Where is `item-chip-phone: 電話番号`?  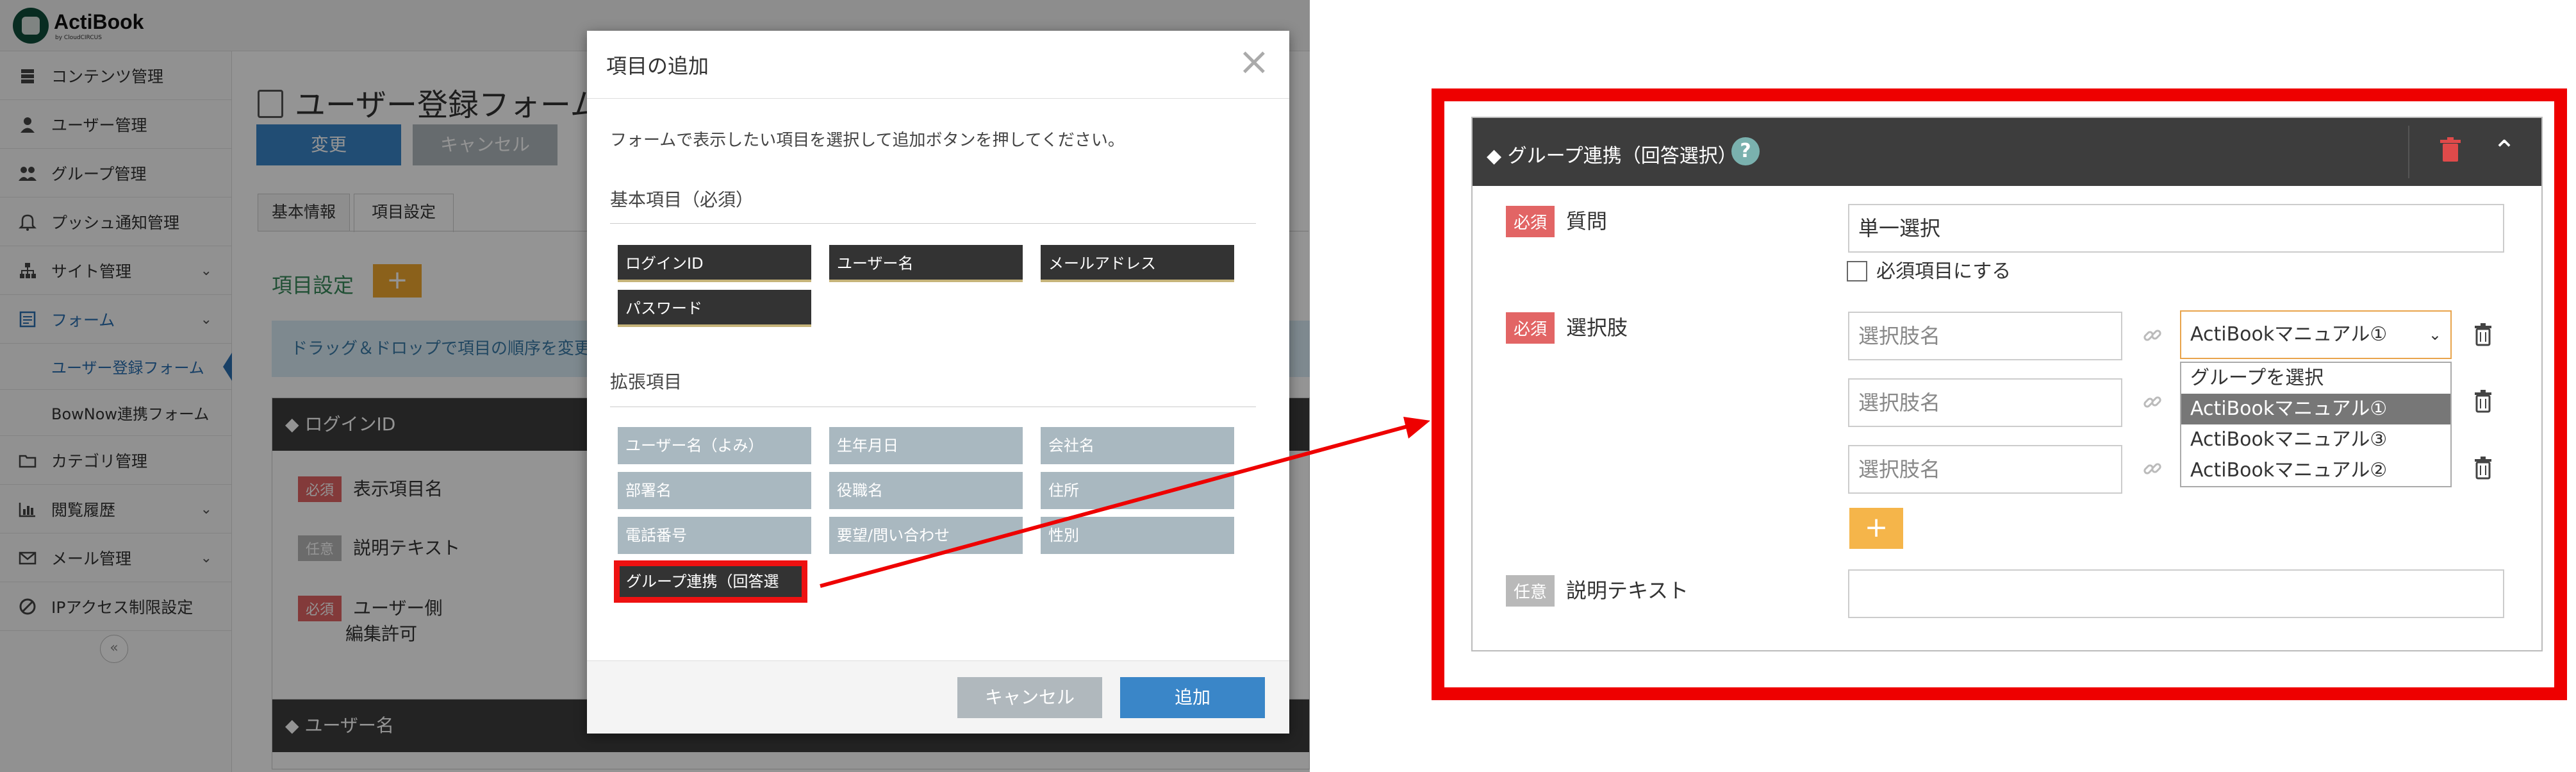
item-chip-phone: 電話番号 is located at coordinates (714, 535).